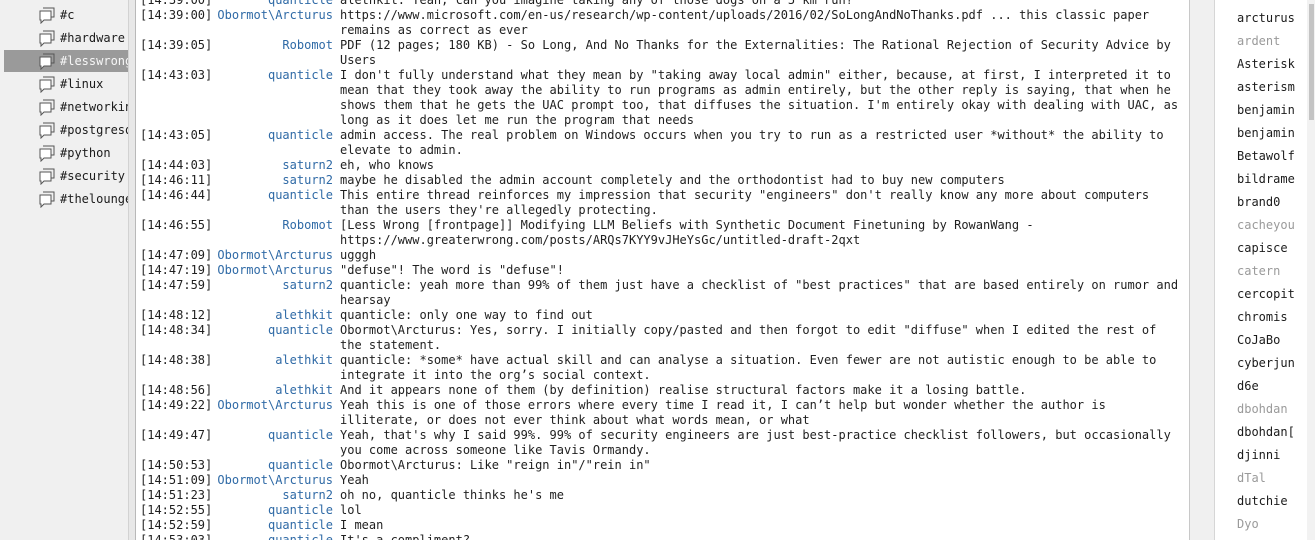 Image resolution: width=1315 pixels, height=540 pixels. I want to click on user-list-item: Betawolf, so click(1266, 156).